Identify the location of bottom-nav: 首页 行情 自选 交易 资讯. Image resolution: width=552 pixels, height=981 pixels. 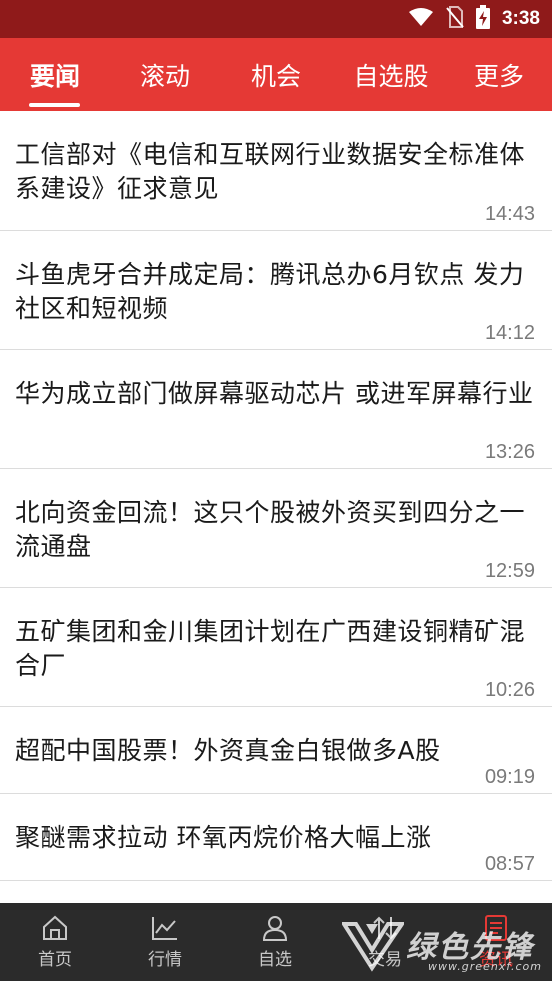
(276, 942).